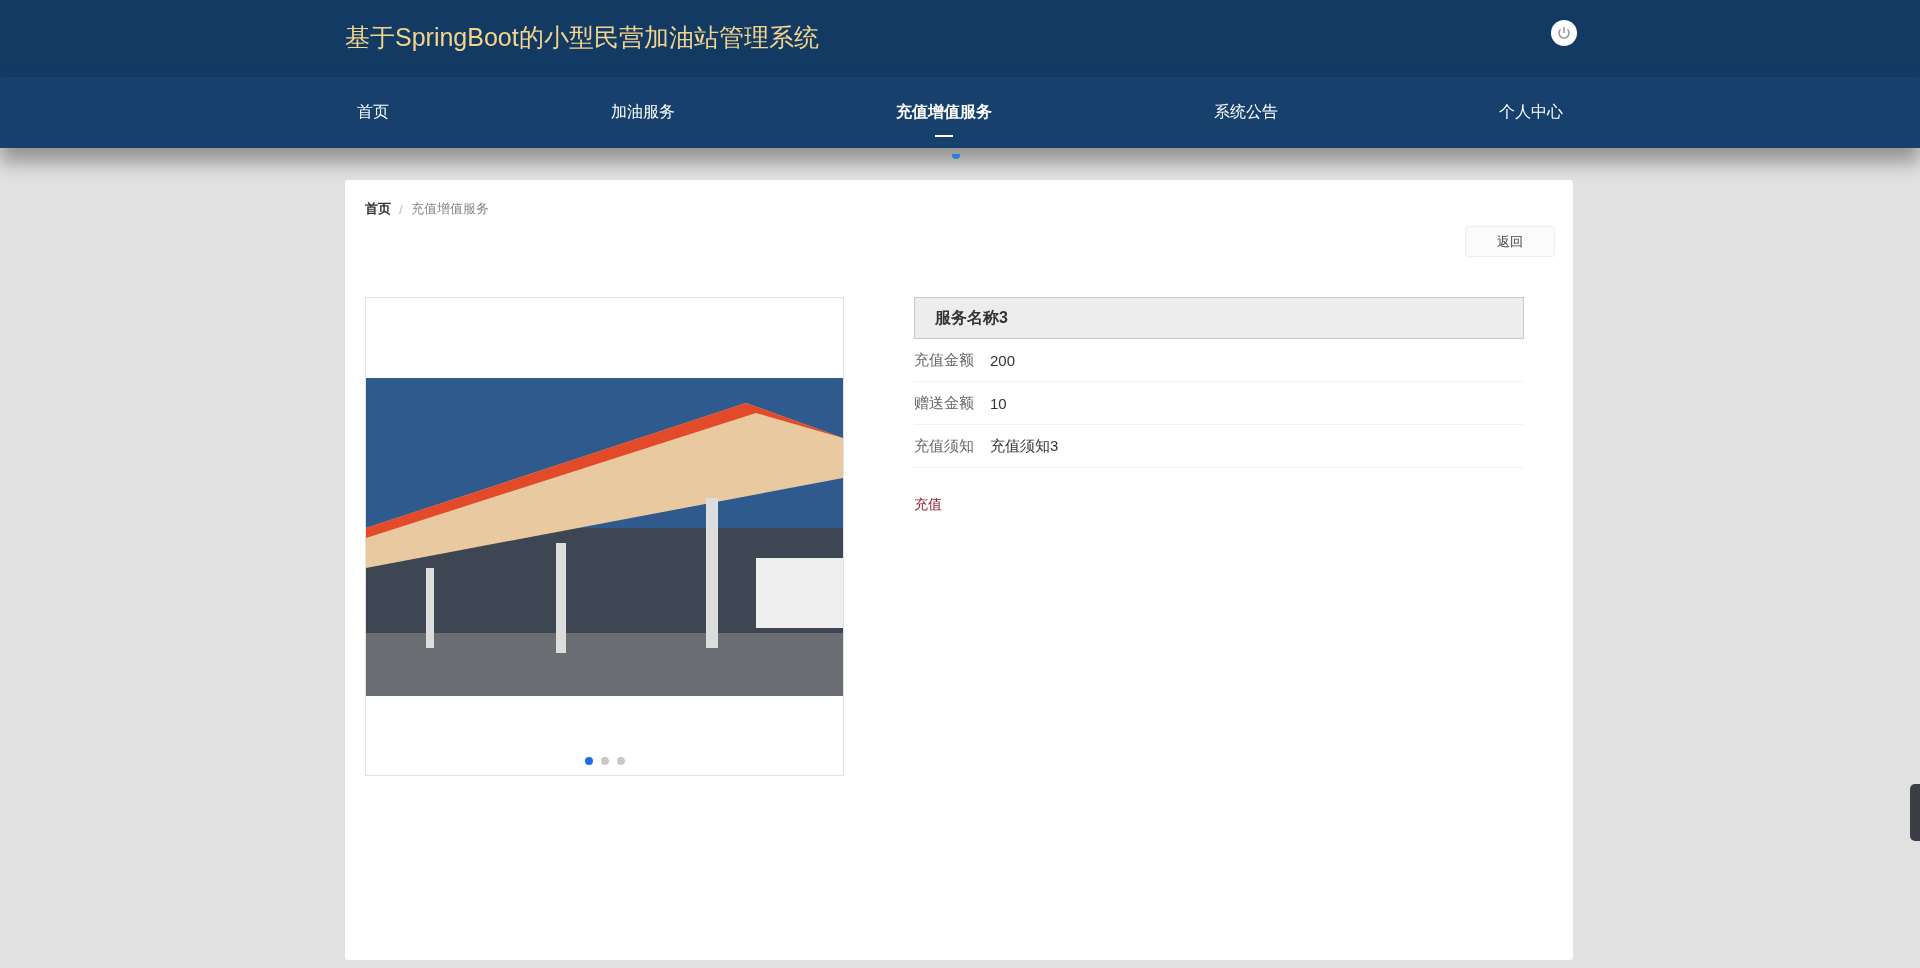 This screenshot has height=968, width=1920. I want to click on breadcrumb-item: 充值增值服务, so click(449, 209).